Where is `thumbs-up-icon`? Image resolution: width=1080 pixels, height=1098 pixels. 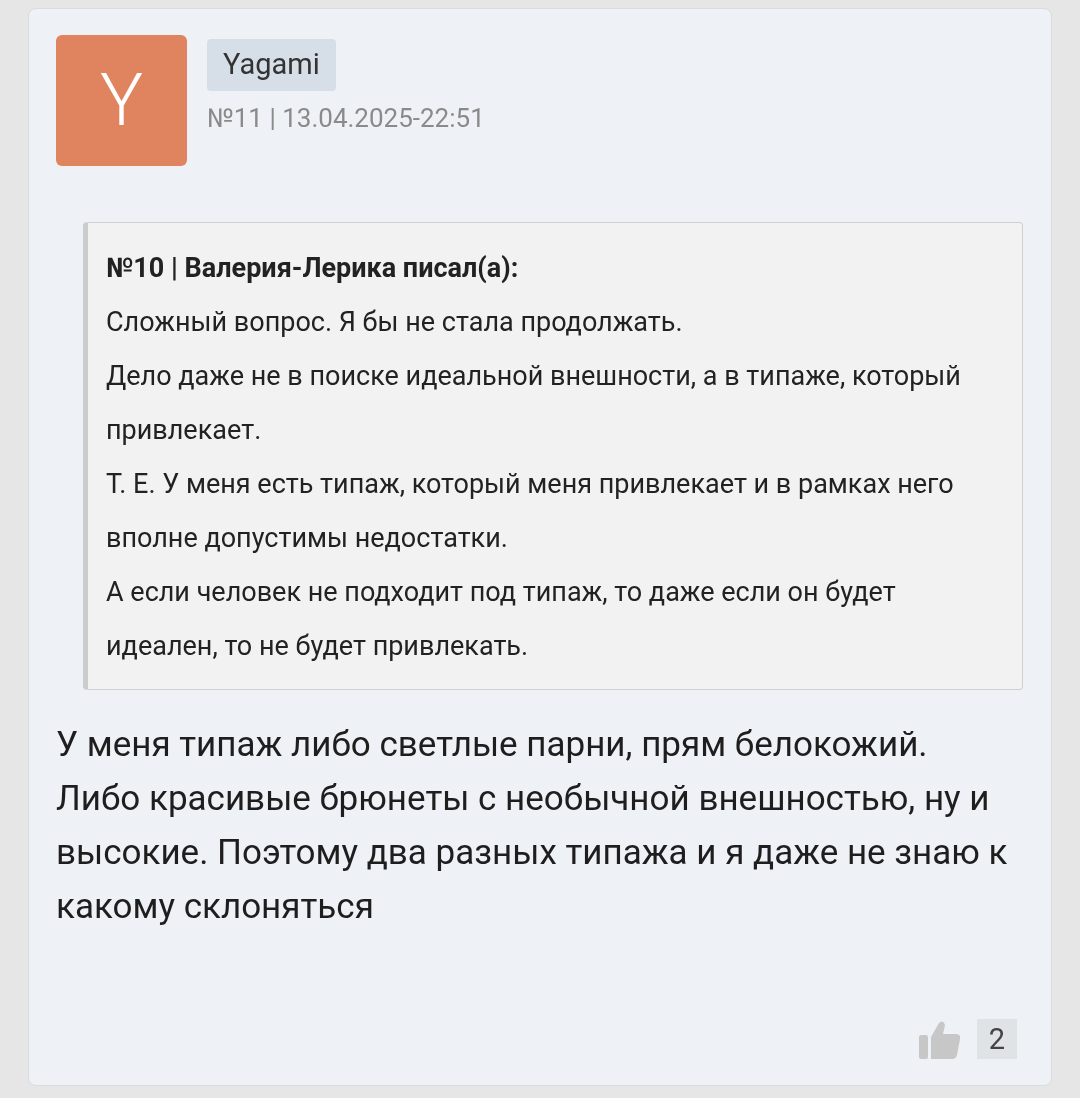
thumbs-up-icon is located at coordinates (939, 1039).